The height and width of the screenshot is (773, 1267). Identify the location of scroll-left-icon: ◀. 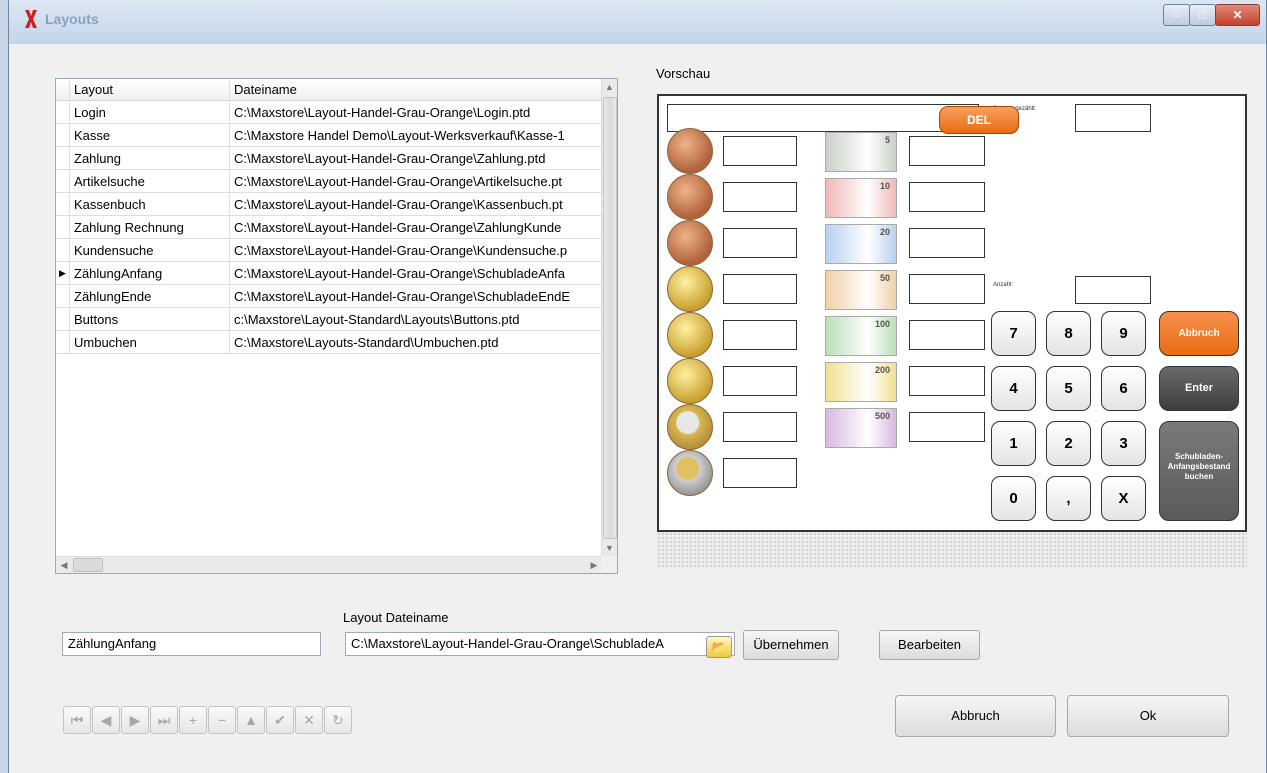
(64, 565).